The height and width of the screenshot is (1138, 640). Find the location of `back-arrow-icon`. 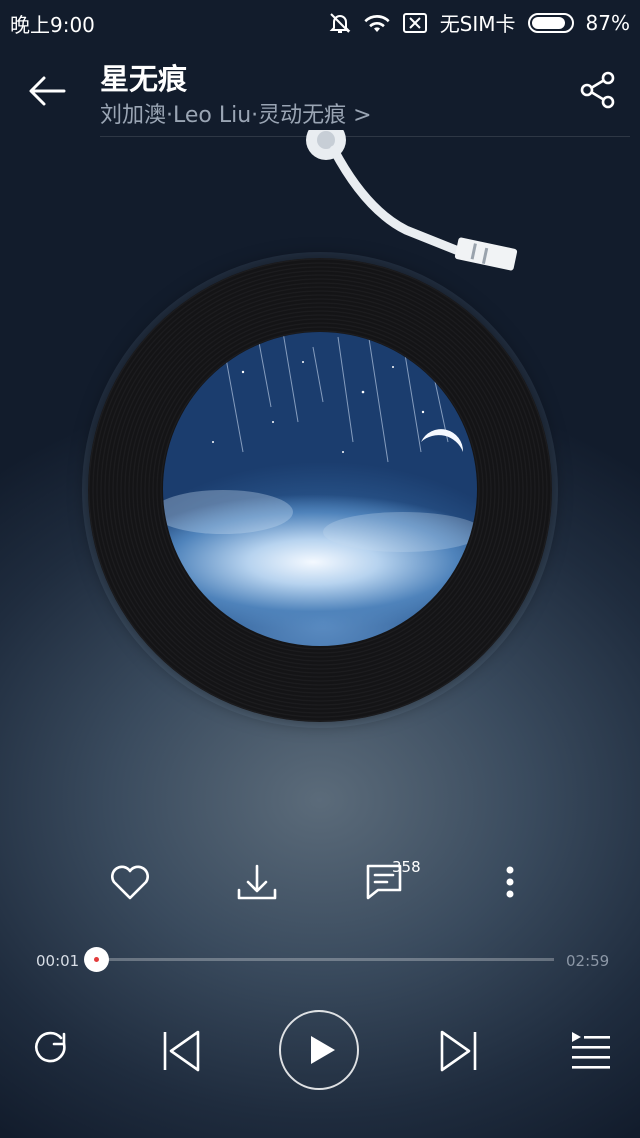

back-arrow-icon is located at coordinates (47, 91).